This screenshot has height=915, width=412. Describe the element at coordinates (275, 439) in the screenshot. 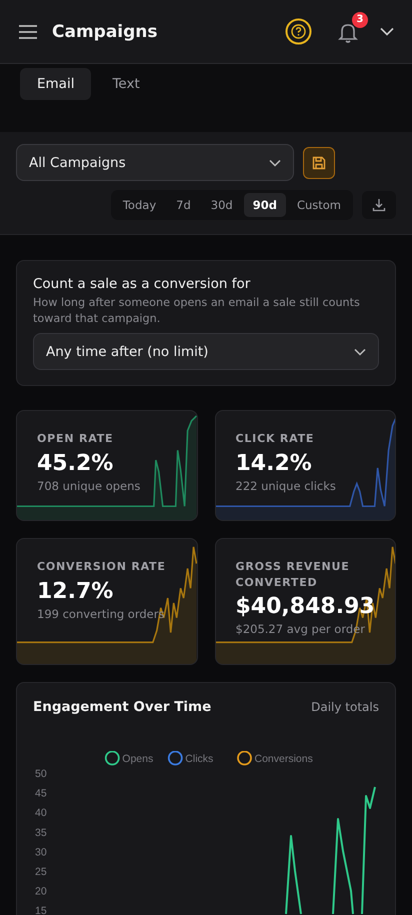

I see `metric-label: CLICK RATE` at that location.